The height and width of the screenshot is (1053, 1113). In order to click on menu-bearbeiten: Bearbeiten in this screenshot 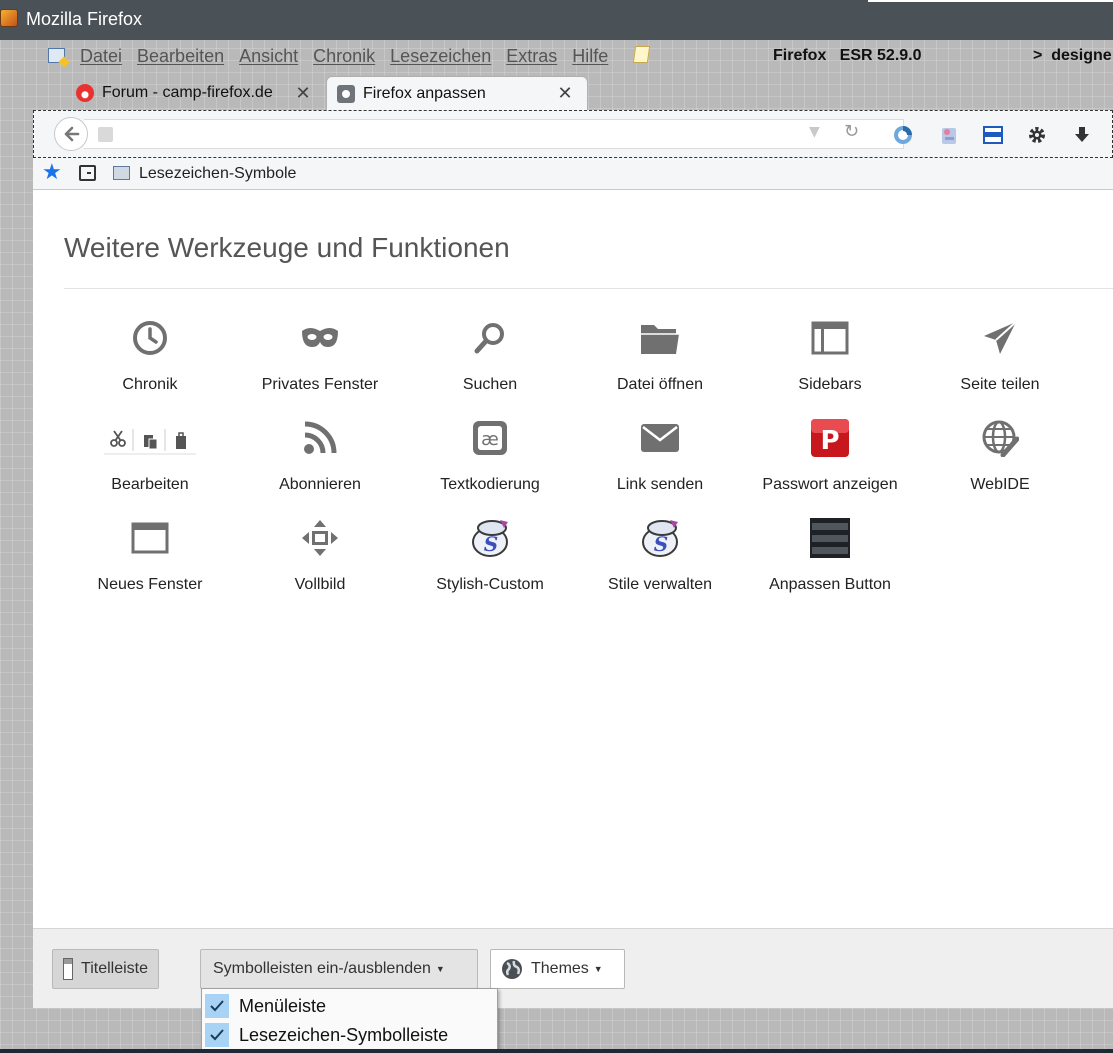, I will do `click(180, 56)`.